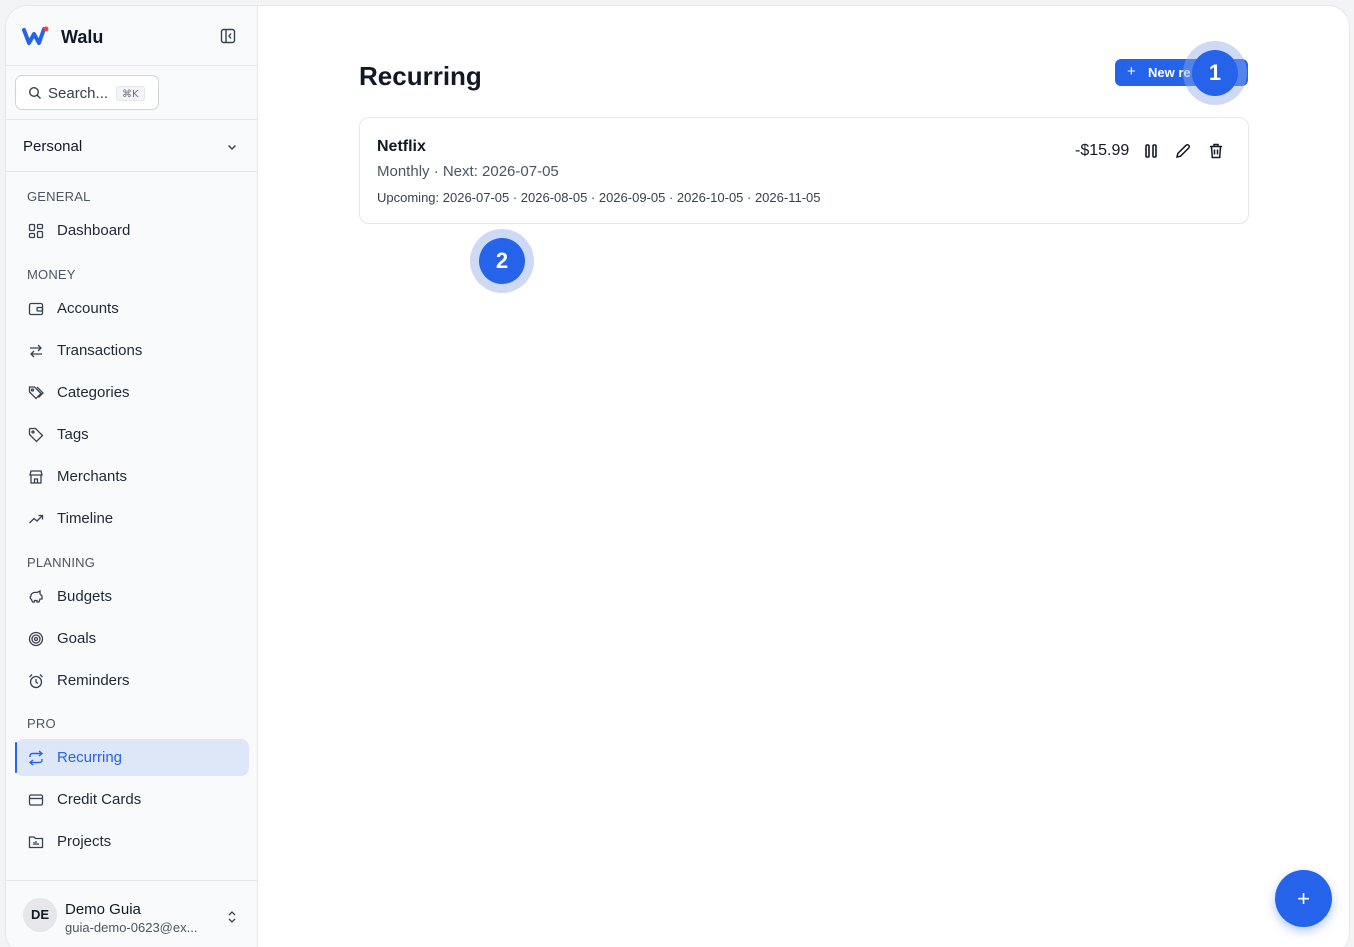 This screenshot has height=947, width=1354. Describe the element at coordinates (232, 147) in the screenshot. I see `chevron-down-icon` at that location.